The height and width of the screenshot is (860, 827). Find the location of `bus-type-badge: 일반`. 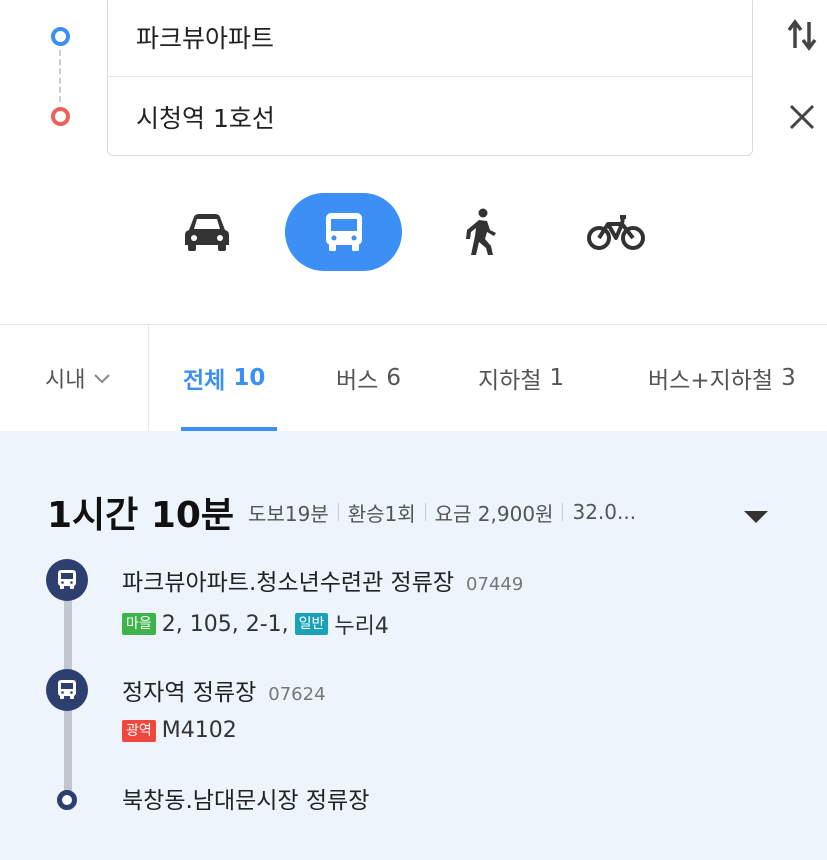

bus-type-badge: 일반 is located at coordinates (311, 624).